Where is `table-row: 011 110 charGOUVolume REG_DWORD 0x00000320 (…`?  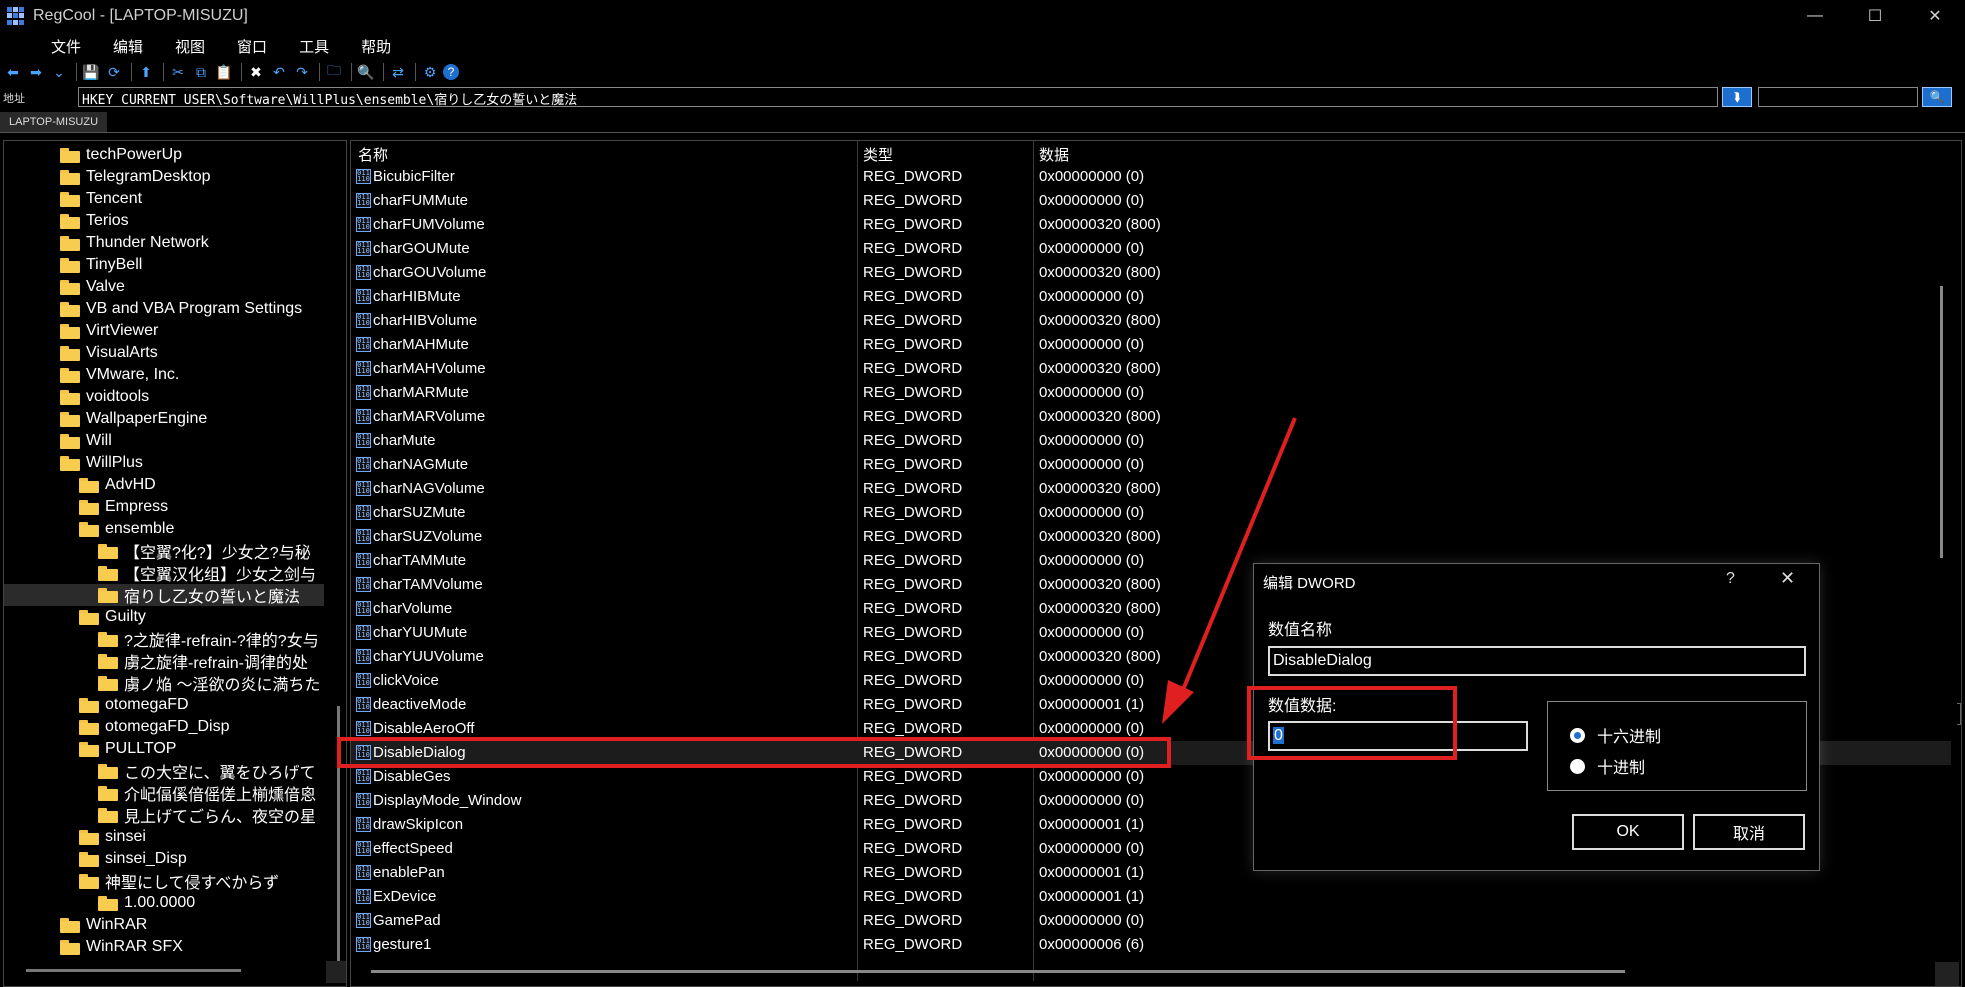 table-row: 011 110 charGOUVolume REG_DWORD 0x00000320 (… is located at coordinates (1151, 273).